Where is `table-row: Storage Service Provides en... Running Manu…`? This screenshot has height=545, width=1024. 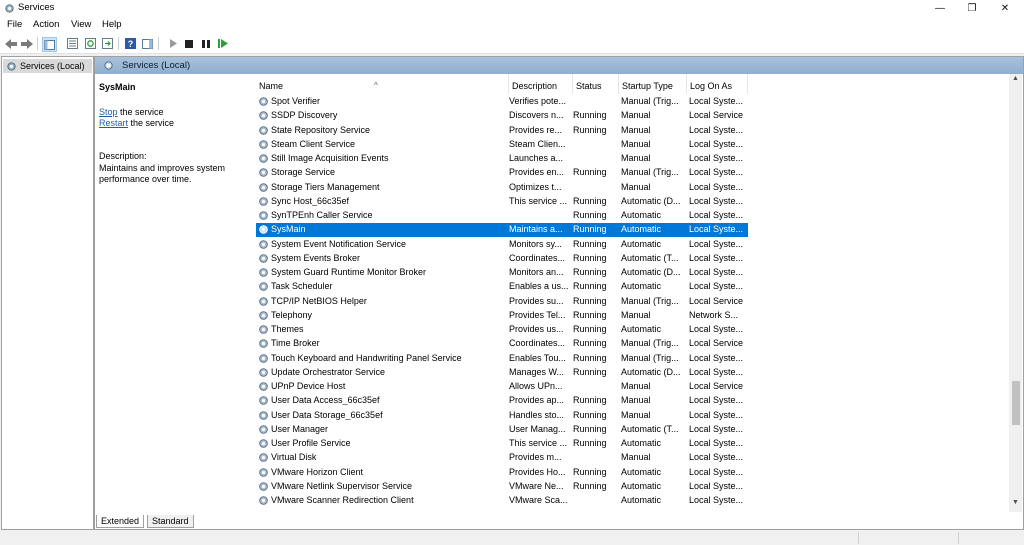 table-row: Storage Service Provides en... Running Manu… is located at coordinates (502, 173).